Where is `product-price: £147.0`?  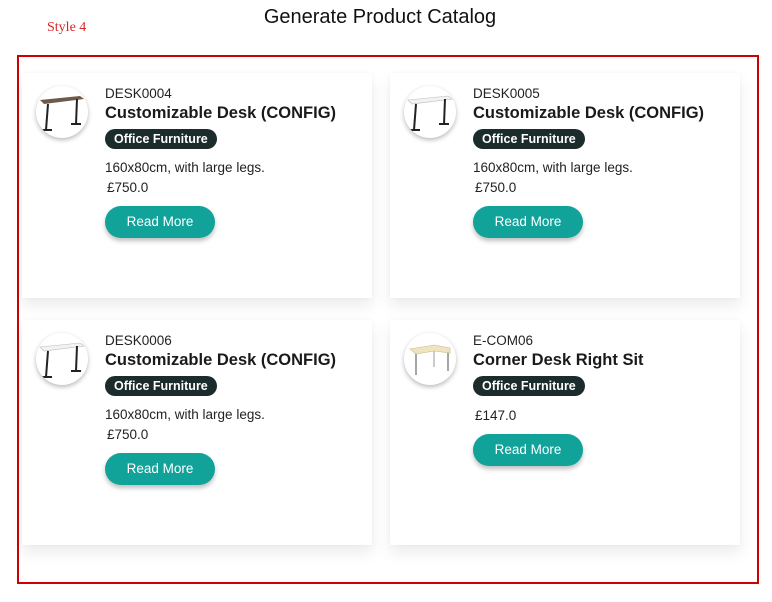
product-price: £147.0 is located at coordinates (496, 415).